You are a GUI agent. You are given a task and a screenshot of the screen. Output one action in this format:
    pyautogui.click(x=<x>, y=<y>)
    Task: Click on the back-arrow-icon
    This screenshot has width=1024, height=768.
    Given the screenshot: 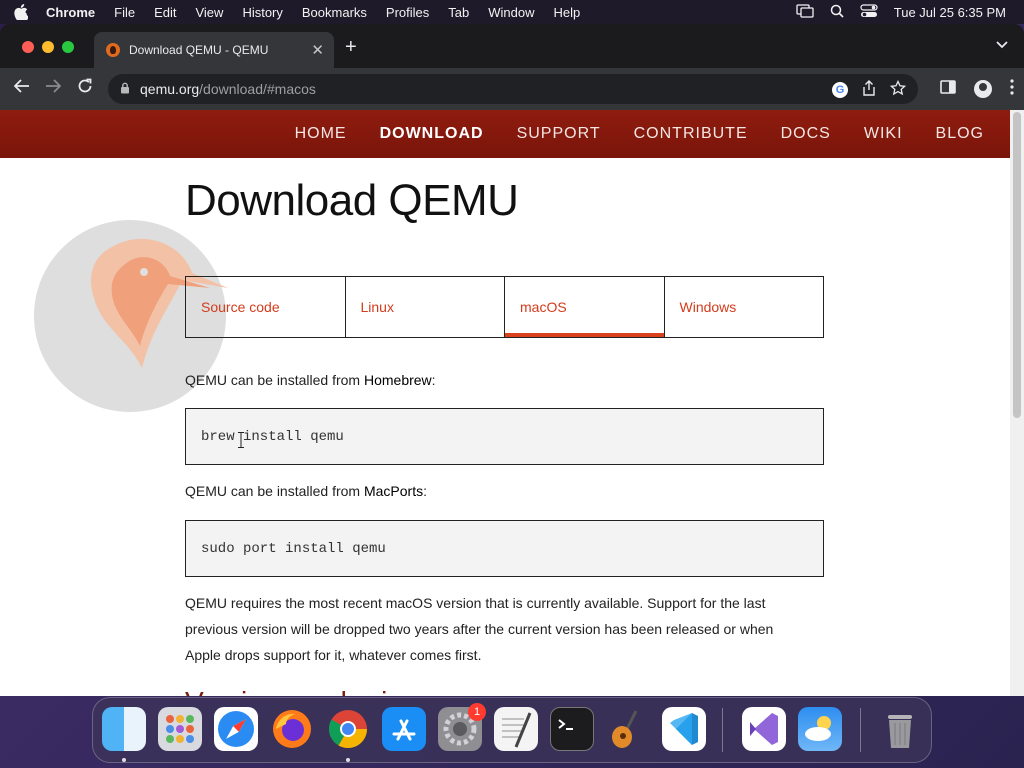 What is the action you would take?
    pyautogui.click(x=21, y=88)
    